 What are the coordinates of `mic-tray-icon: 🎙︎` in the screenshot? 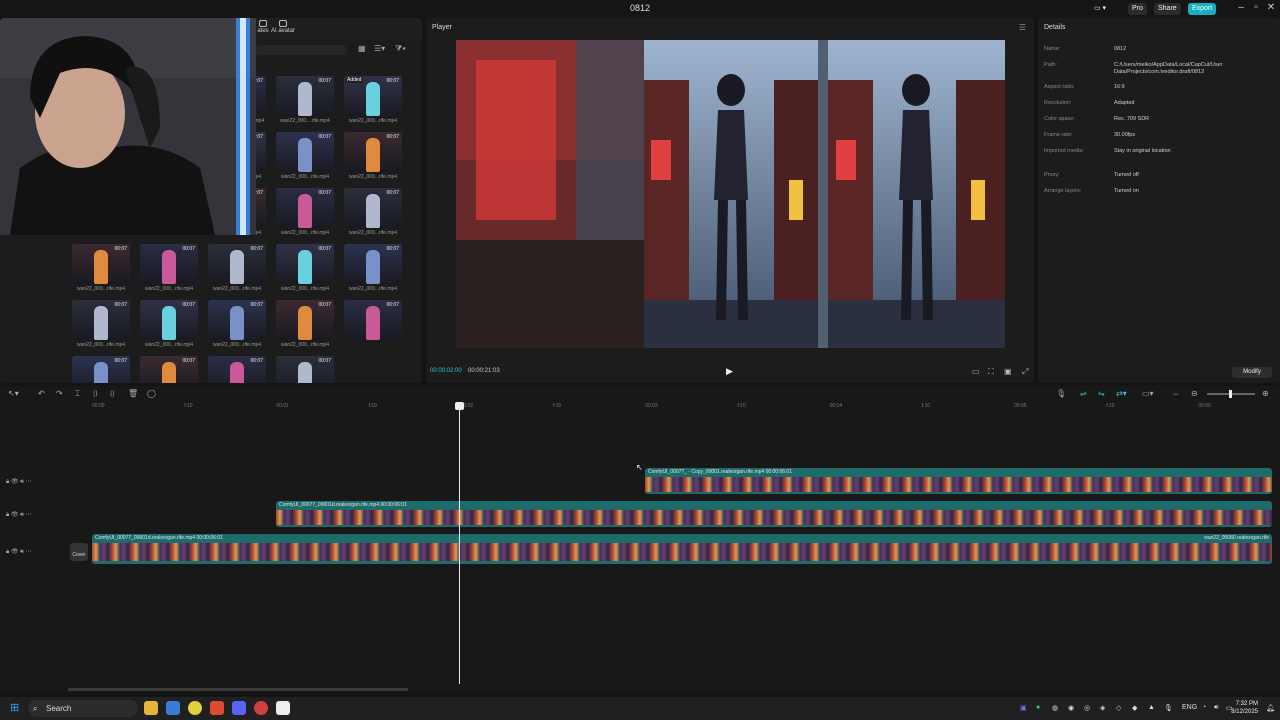 It's located at (1168, 708).